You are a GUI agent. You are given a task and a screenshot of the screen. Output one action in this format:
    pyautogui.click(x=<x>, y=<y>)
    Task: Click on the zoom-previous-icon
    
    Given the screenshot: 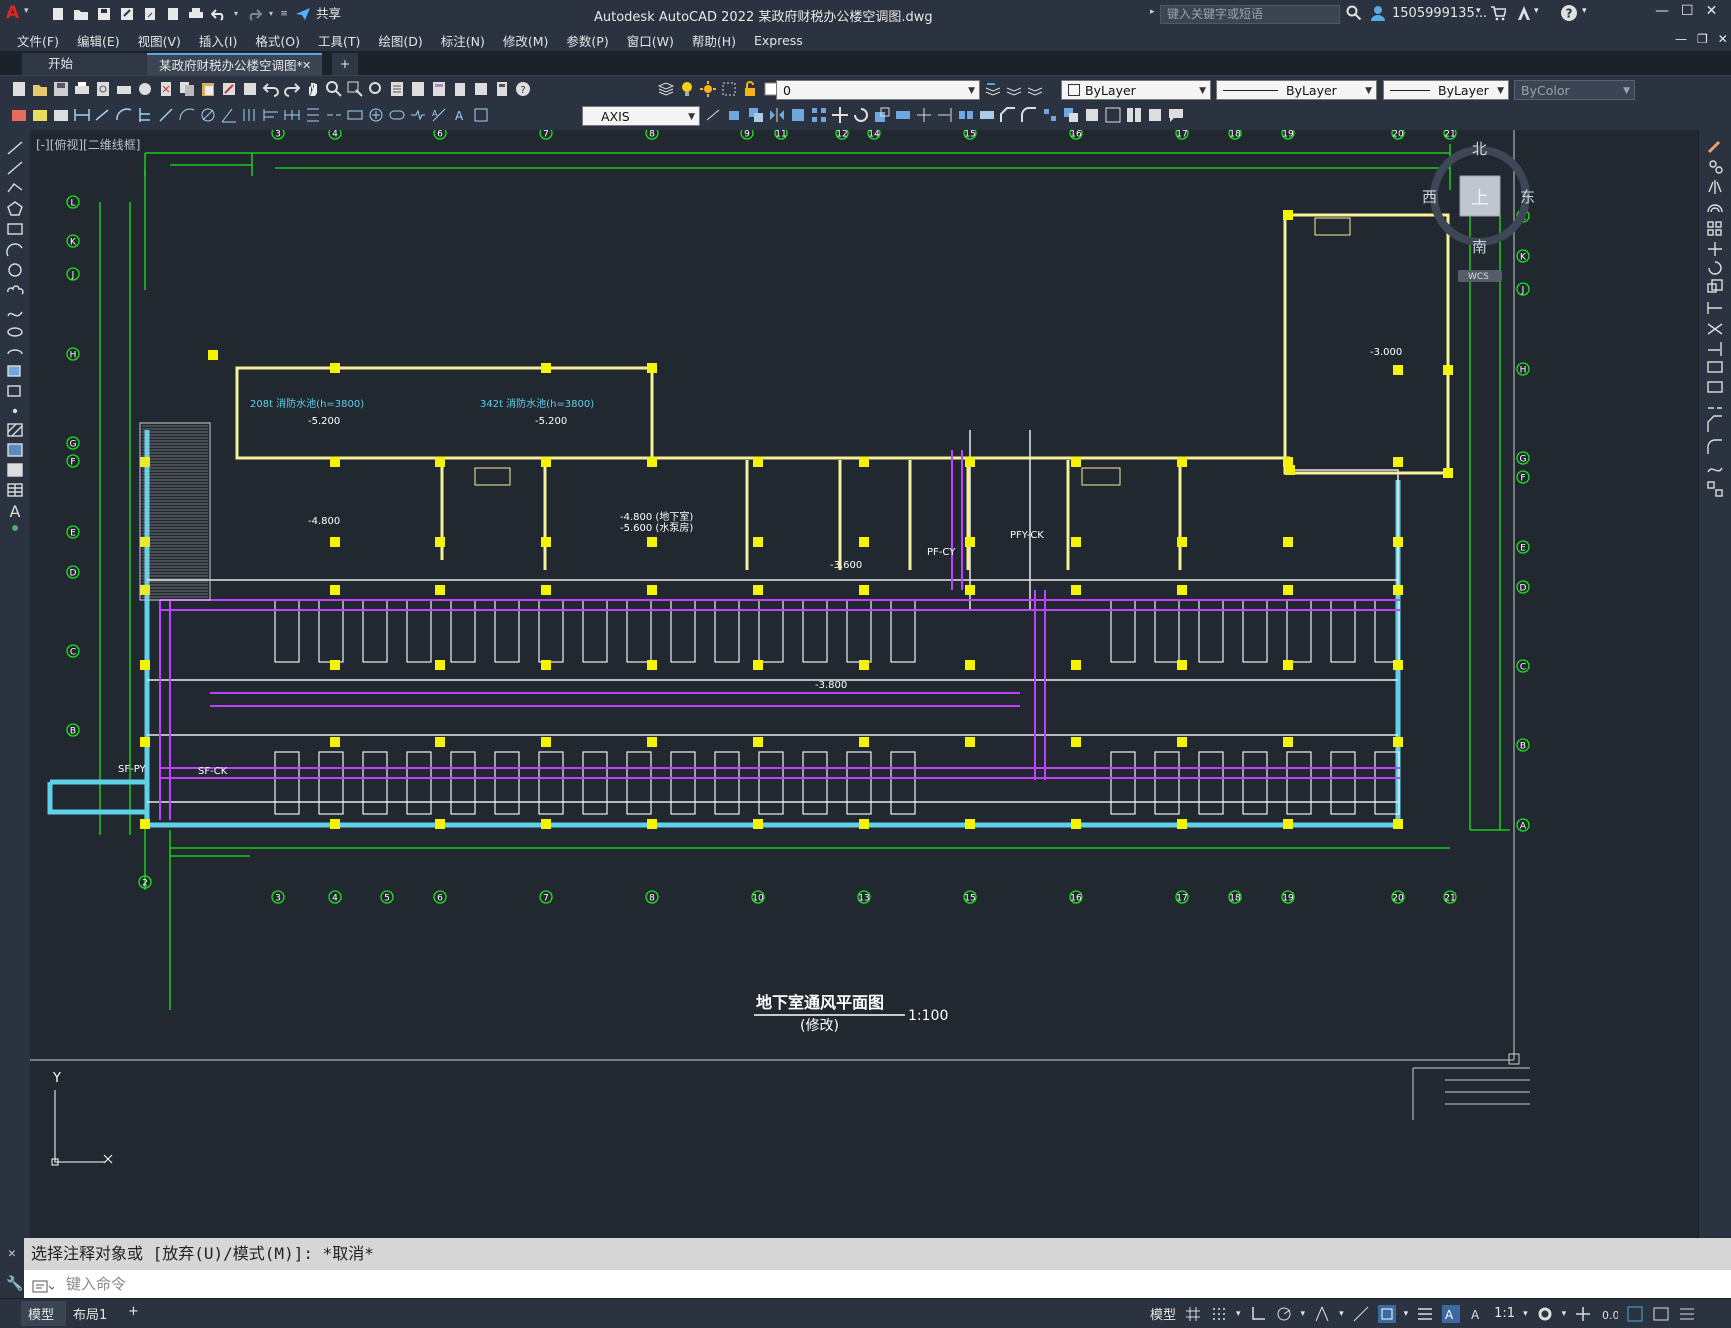 What is the action you would take?
    pyautogui.click(x=376, y=89)
    